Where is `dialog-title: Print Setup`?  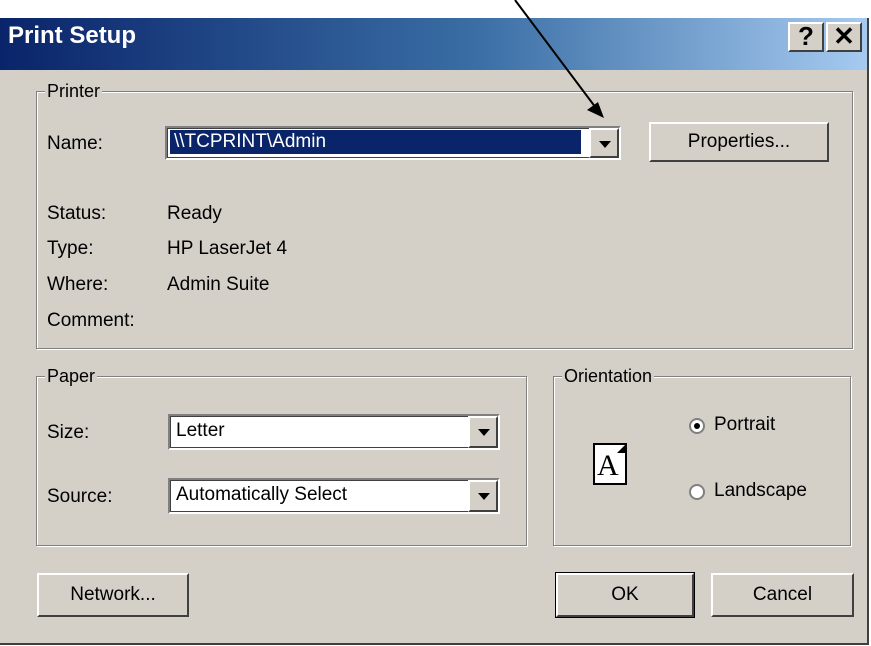
dialog-title: Print Setup is located at coordinates (72, 35).